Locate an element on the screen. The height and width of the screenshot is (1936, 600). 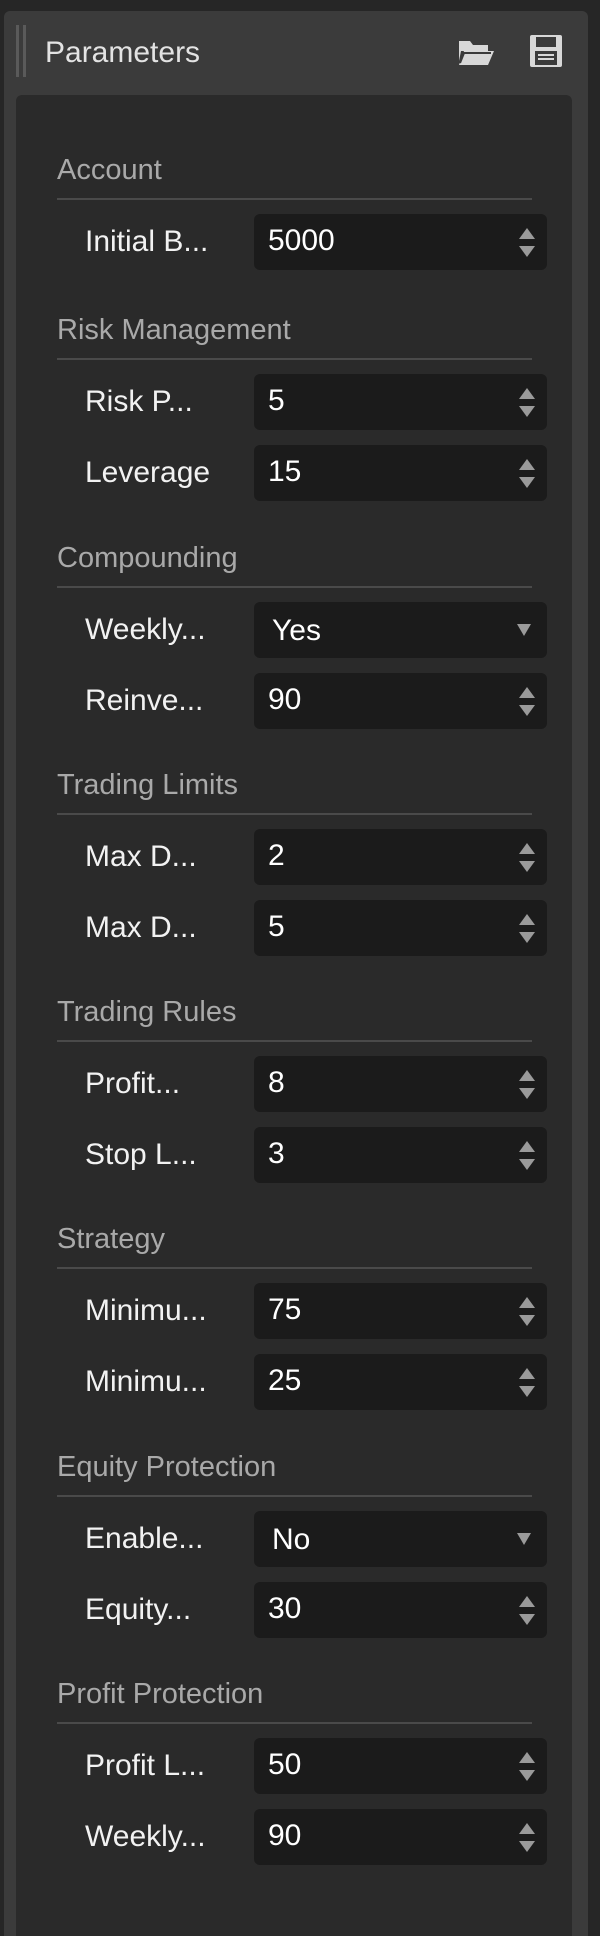
group-title: Profit Protection is located at coordinates (160, 1694).